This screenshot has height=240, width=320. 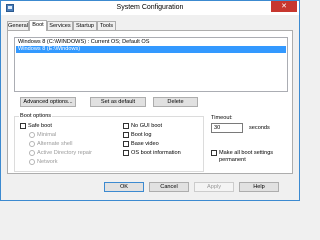 I want to click on make-permanent-label: Make all boot settings permanent, so click(x=246, y=156).